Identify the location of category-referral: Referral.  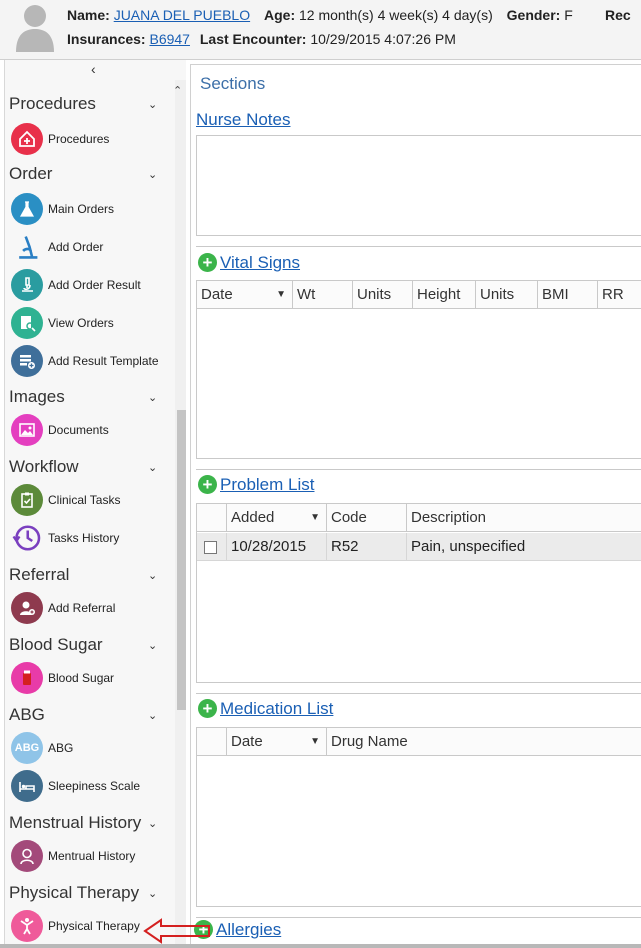
(39, 575).